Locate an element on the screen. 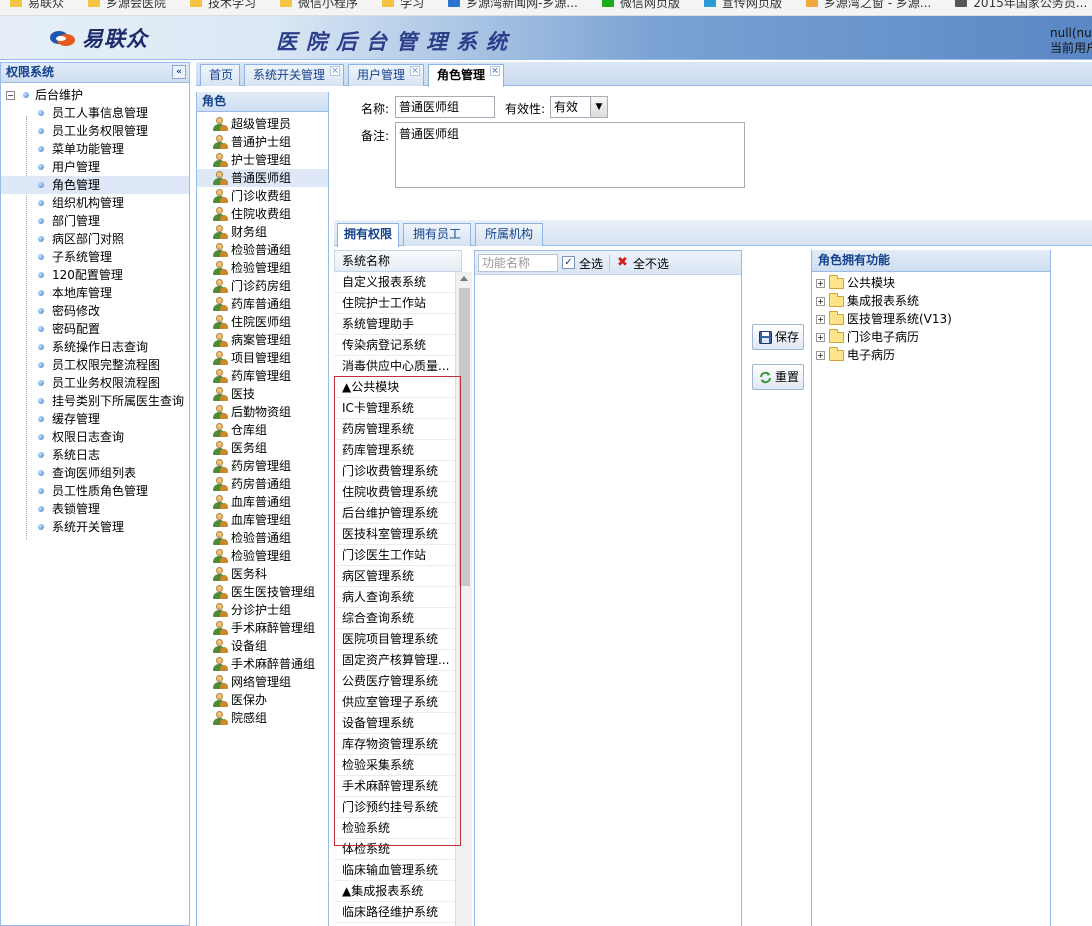  role-item: 医生医技管理组 is located at coordinates (262, 592).